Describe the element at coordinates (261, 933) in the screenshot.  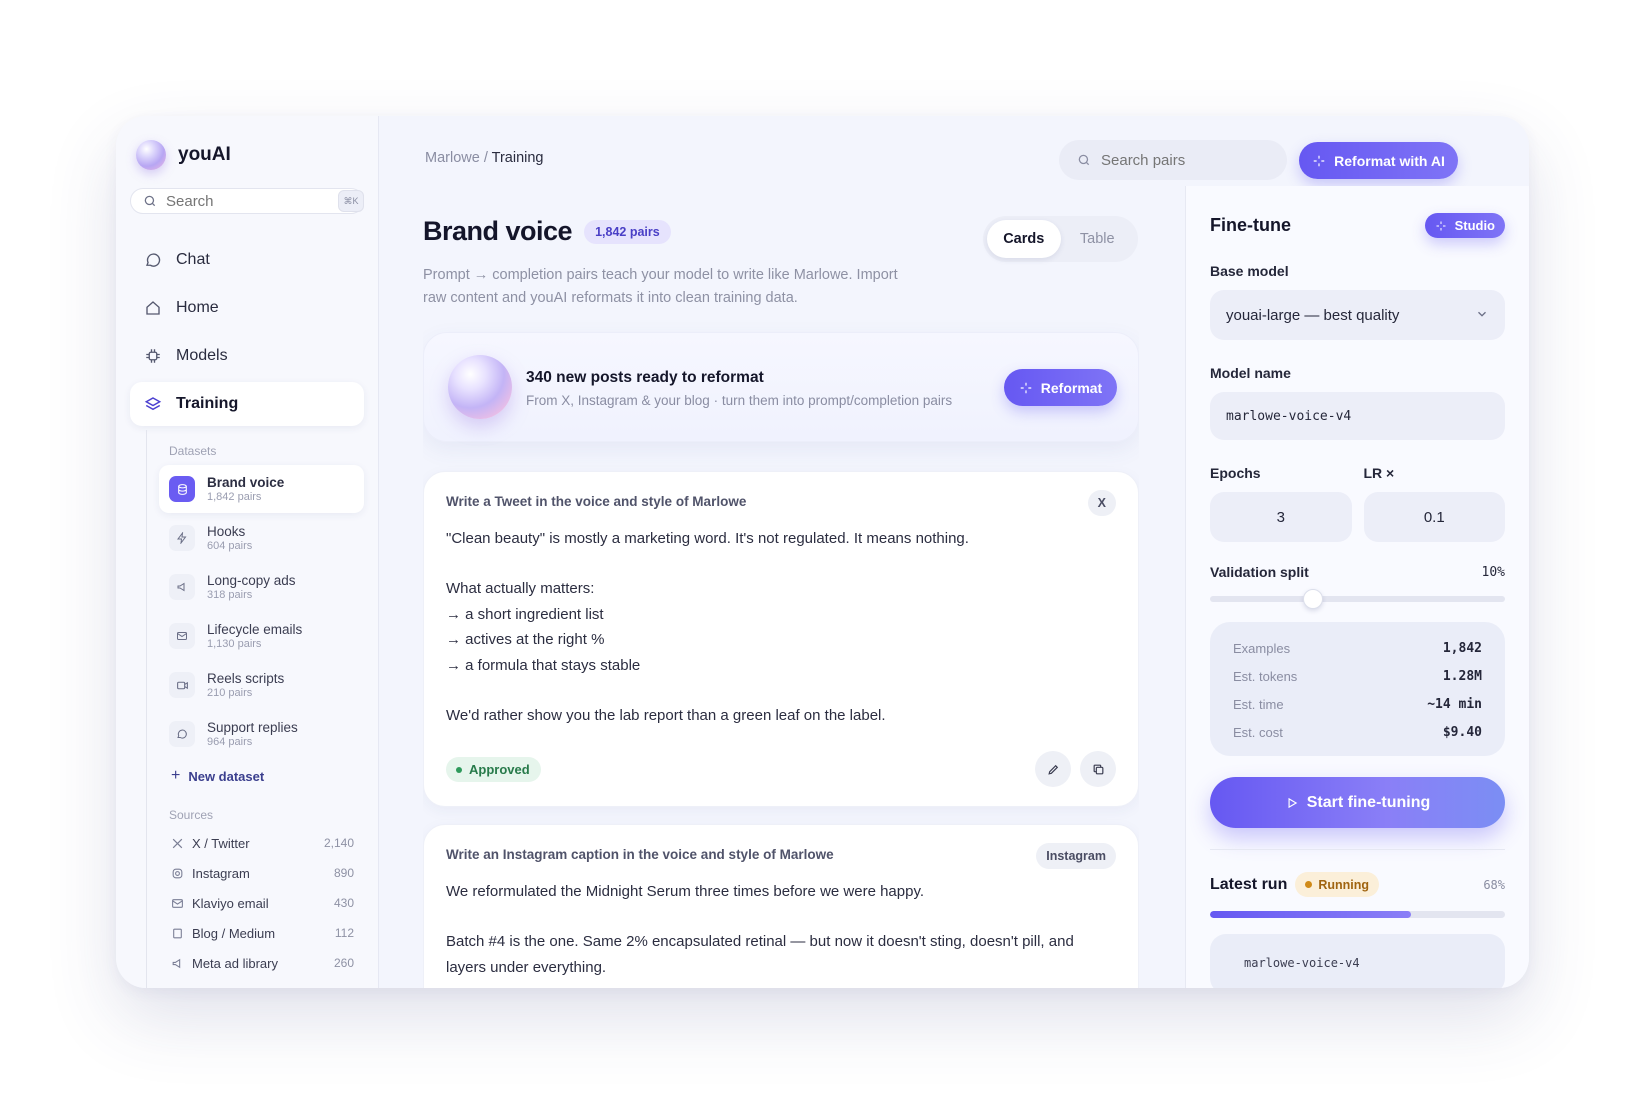
I see `source-item-blog-medium: Blog / Medium 112` at that location.